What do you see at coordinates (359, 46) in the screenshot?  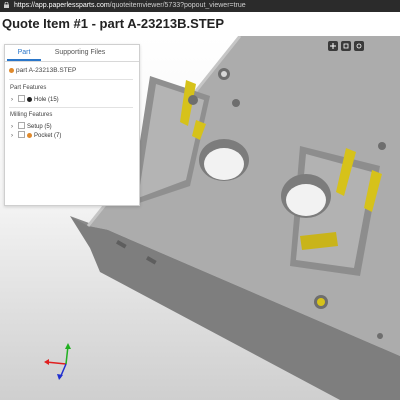 I see `reset-icon` at bounding box center [359, 46].